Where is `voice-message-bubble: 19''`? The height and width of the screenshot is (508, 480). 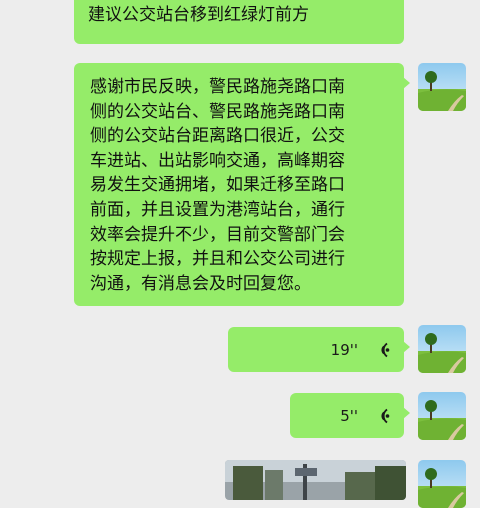 voice-message-bubble: 19'' is located at coordinates (319, 349).